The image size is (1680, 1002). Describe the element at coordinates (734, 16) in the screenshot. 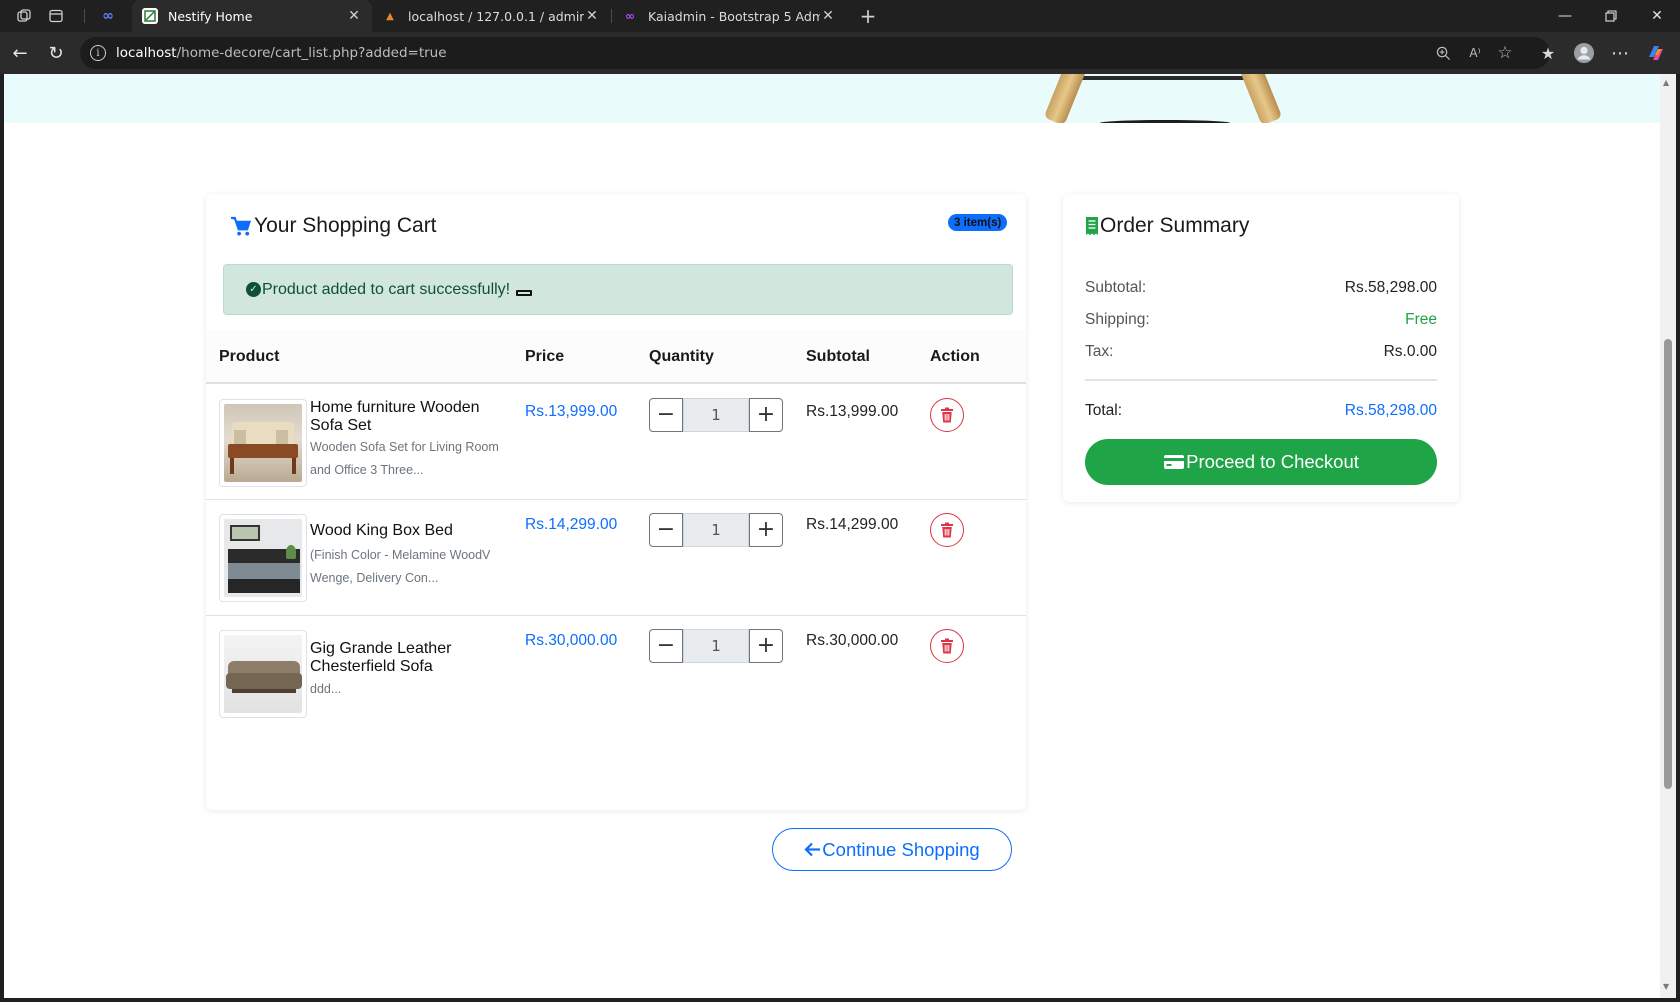

I see `tab-title: Kaiadmin - Bootstrap 5 Admin Da` at that location.